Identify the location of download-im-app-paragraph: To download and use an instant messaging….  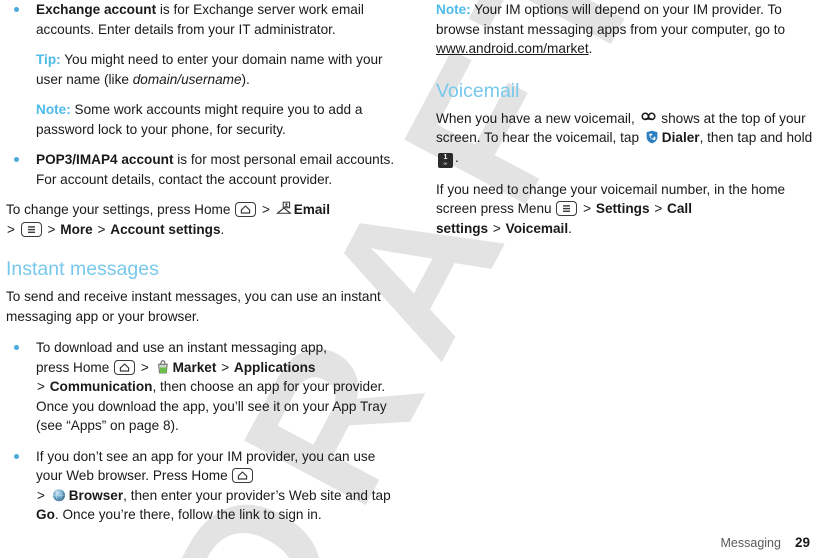
(217, 387).